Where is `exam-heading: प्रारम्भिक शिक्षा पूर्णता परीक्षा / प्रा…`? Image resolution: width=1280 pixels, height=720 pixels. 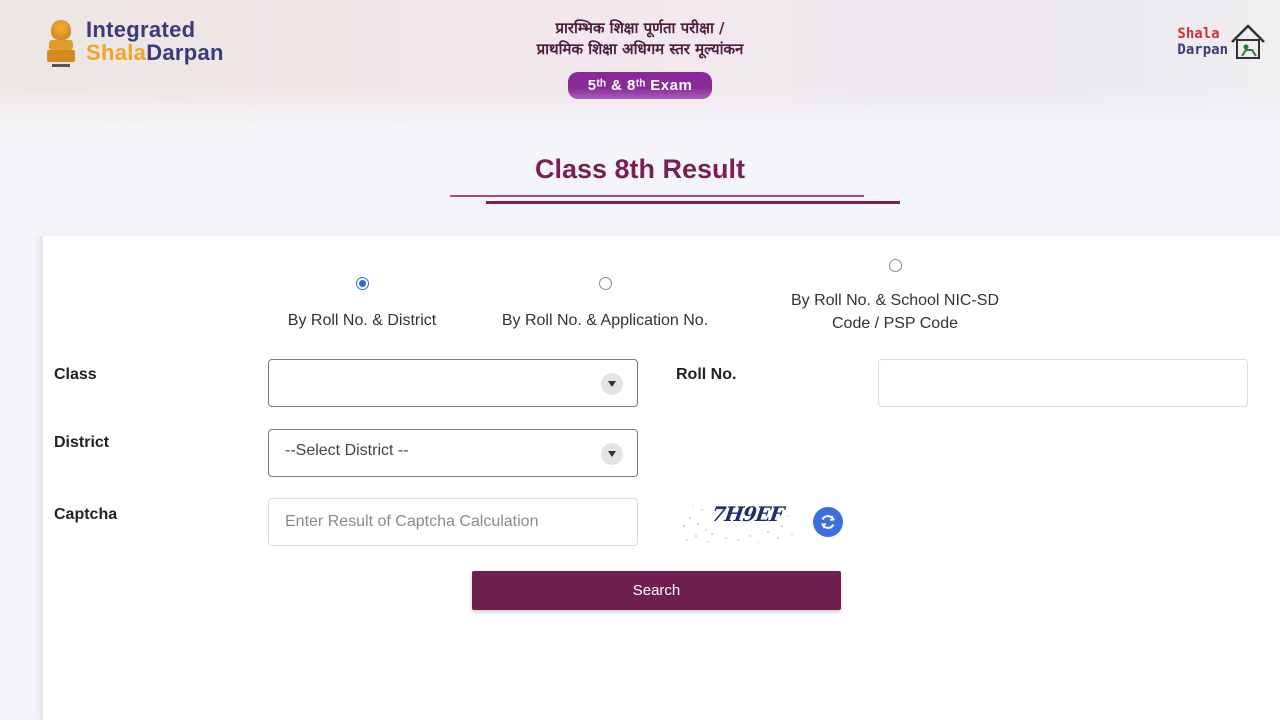
exam-heading: प्रारम्भिक शिक्षा पूर्णता परीक्षा / प्रा… is located at coordinates (640, 58).